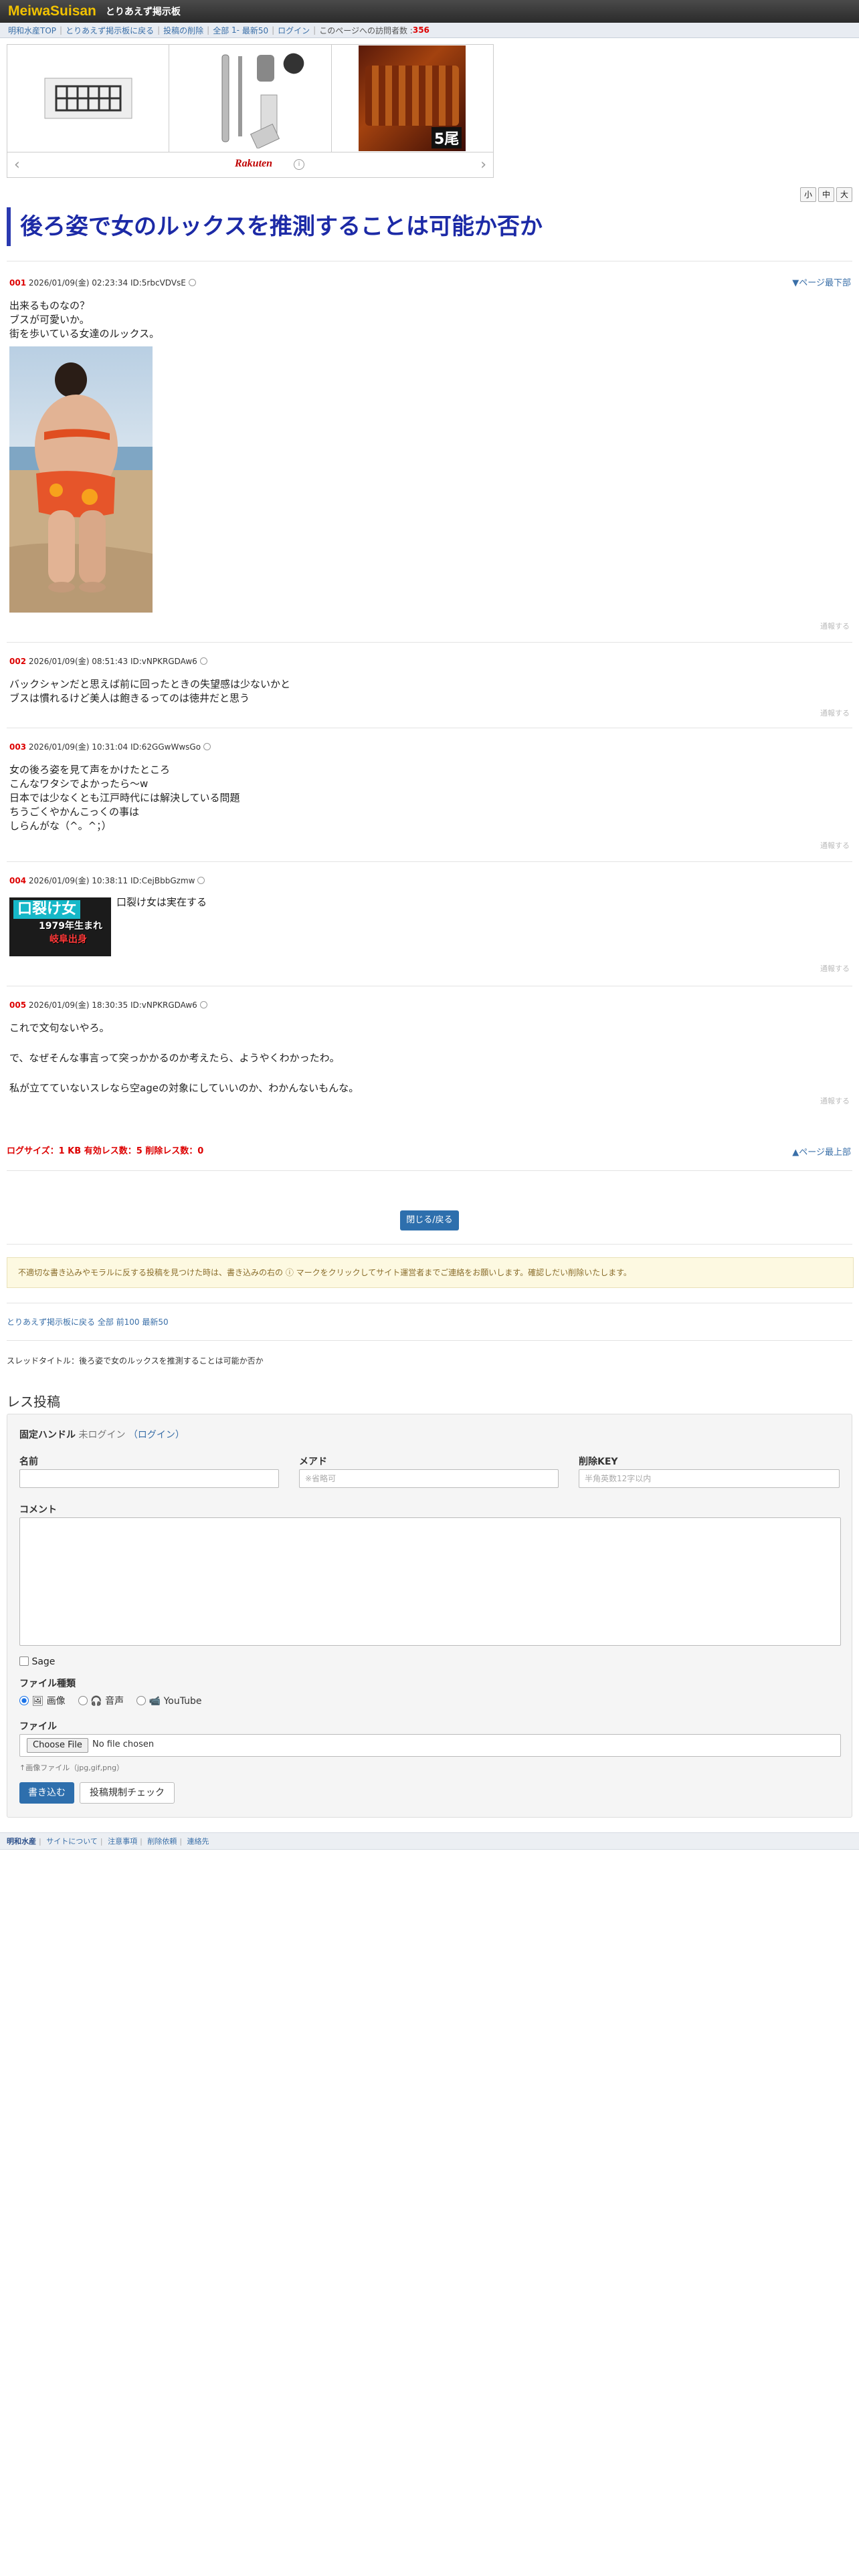  Describe the element at coordinates (149, 1478) in the screenshot. I see `name-input` at that location.